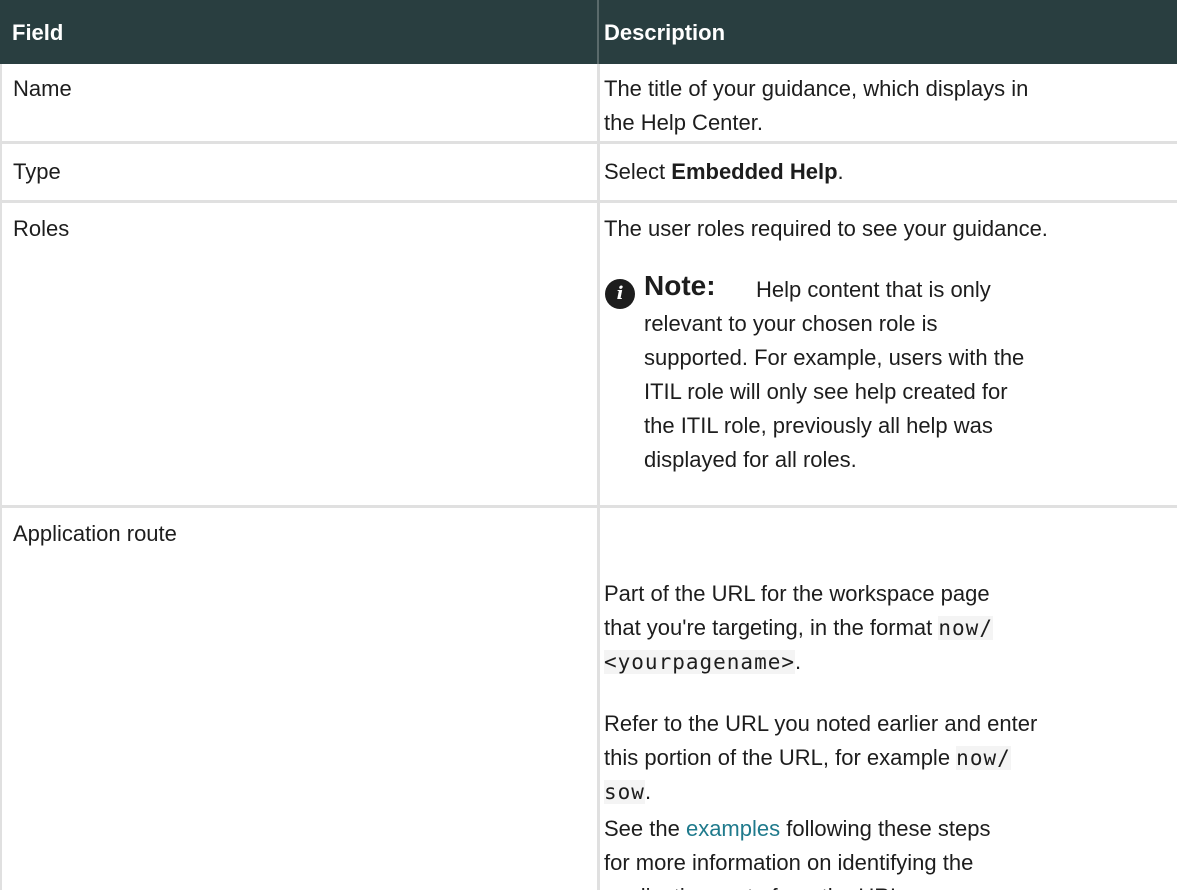  Describe the element at coordinates (791, 323) in the screenshot. I see `note-line: relevant to your chosen role is` at that location.